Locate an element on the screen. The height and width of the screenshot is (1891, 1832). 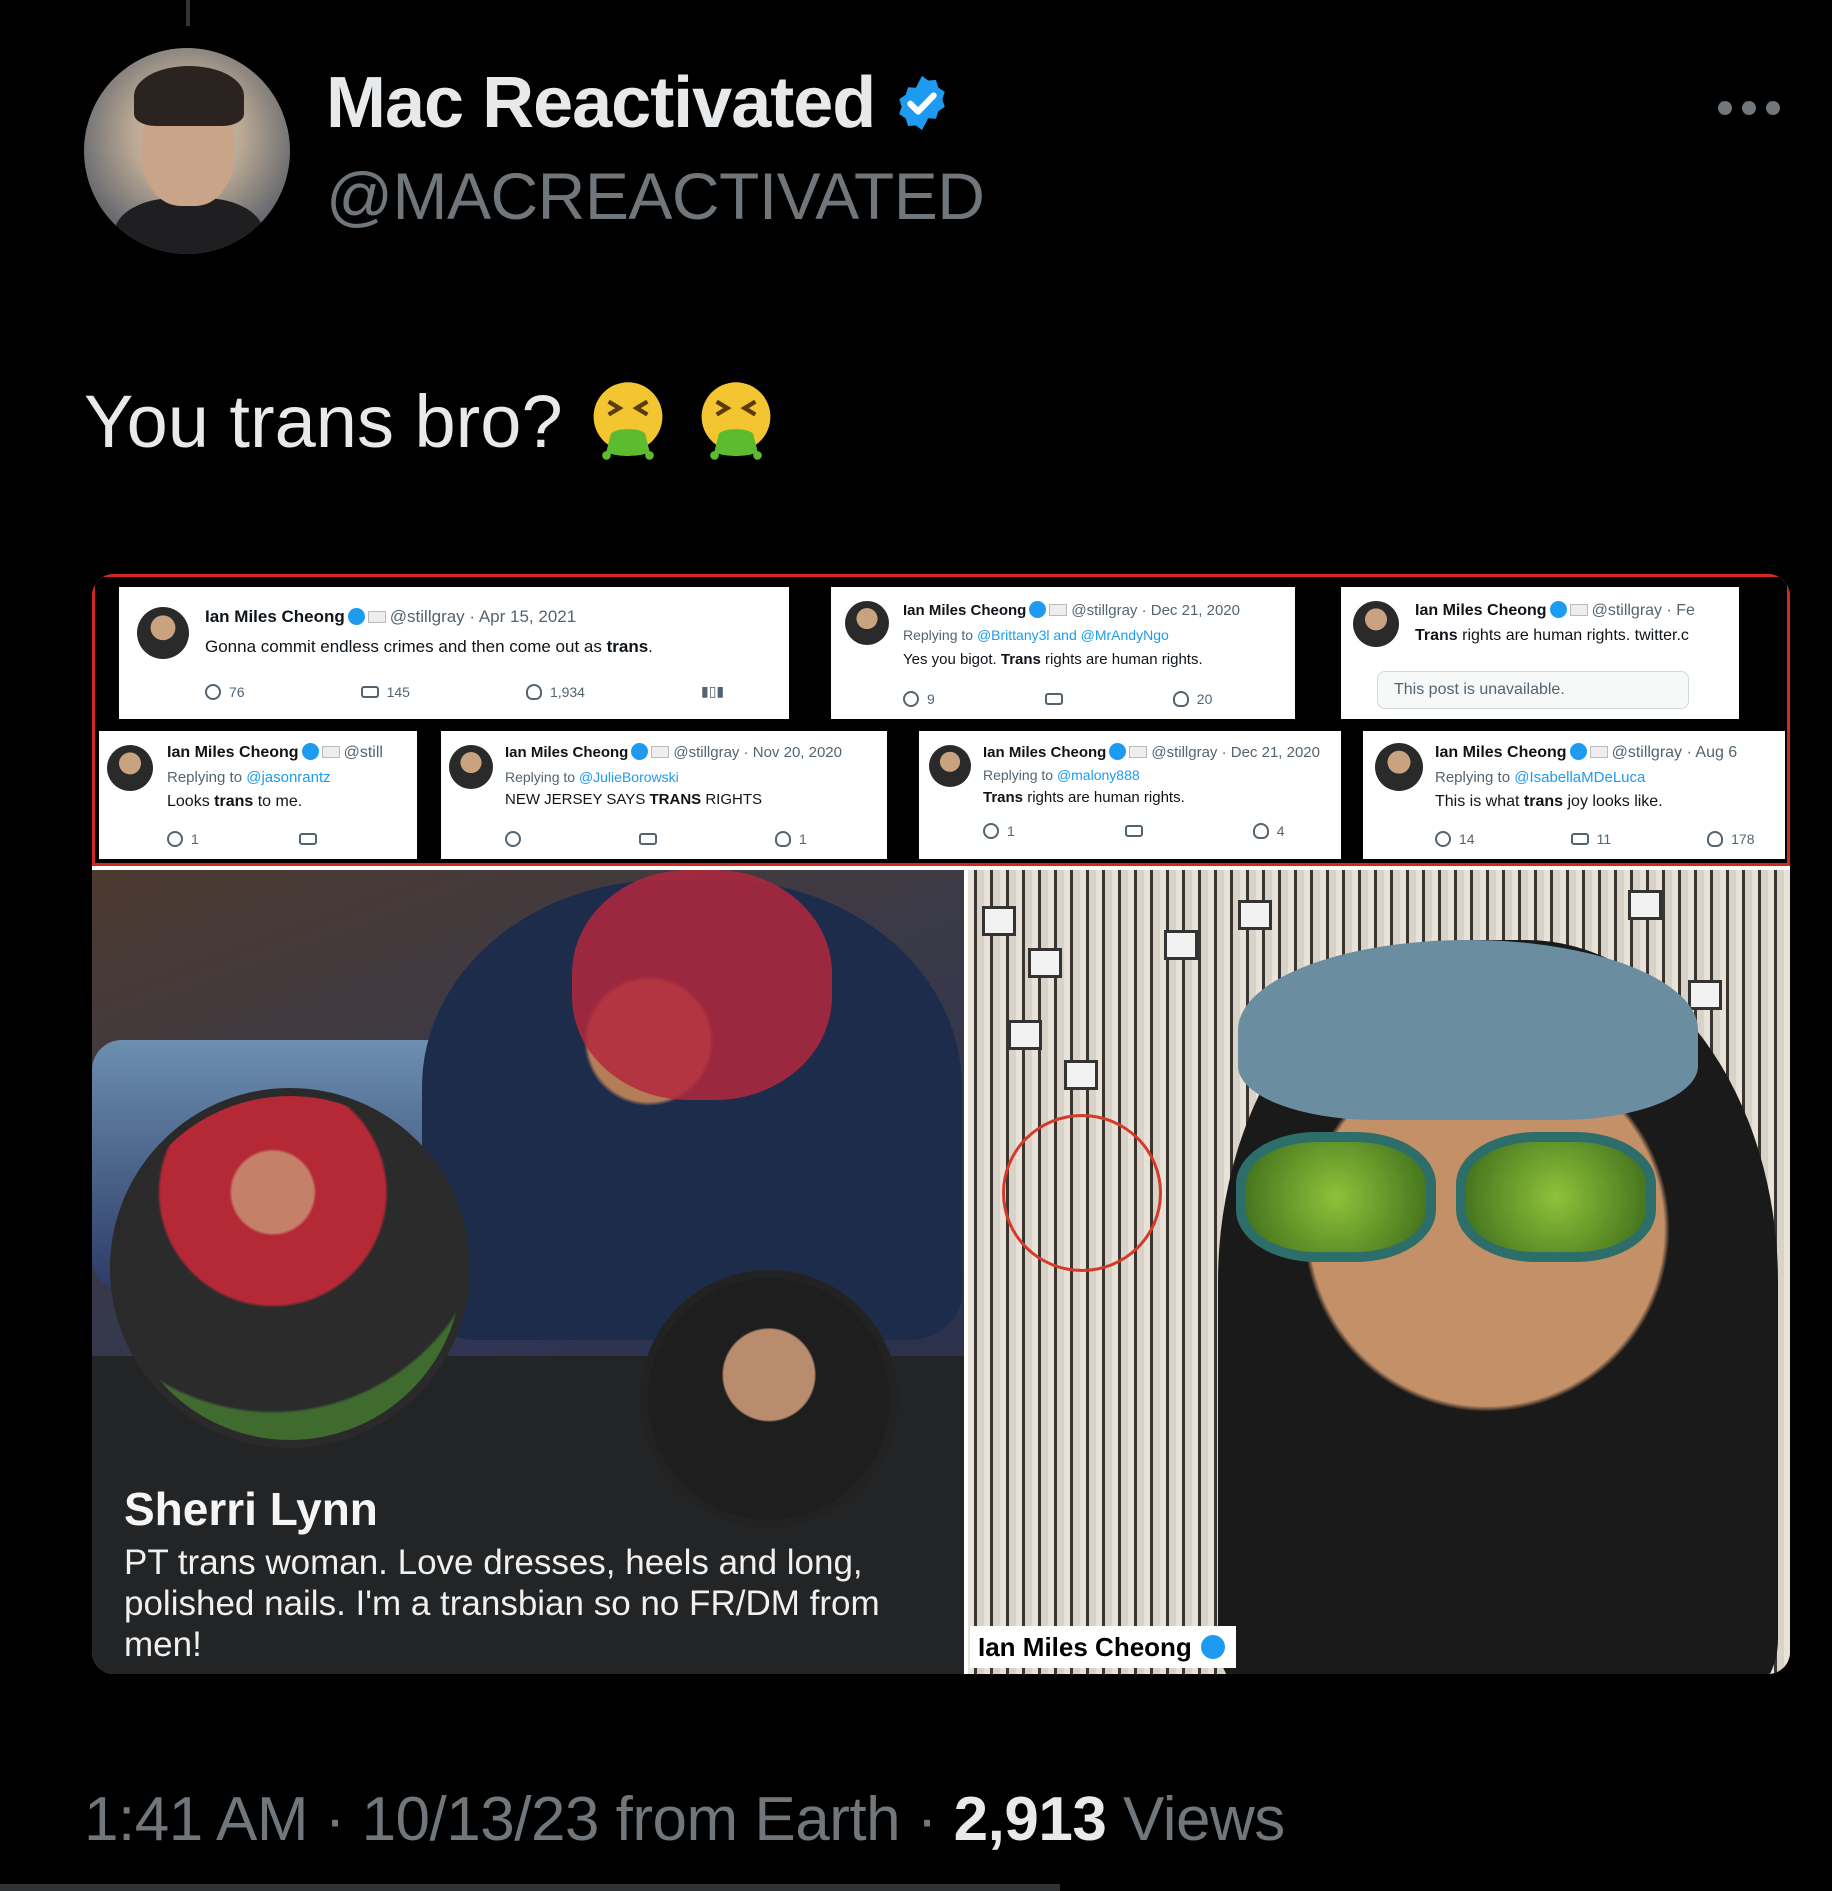
author-avatar is located at coordinates (187, 151).